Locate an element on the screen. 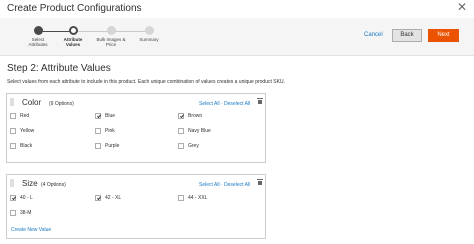 This screenshot has width=474, height=244. option-label: Pink is located at coordinates (110, 131).